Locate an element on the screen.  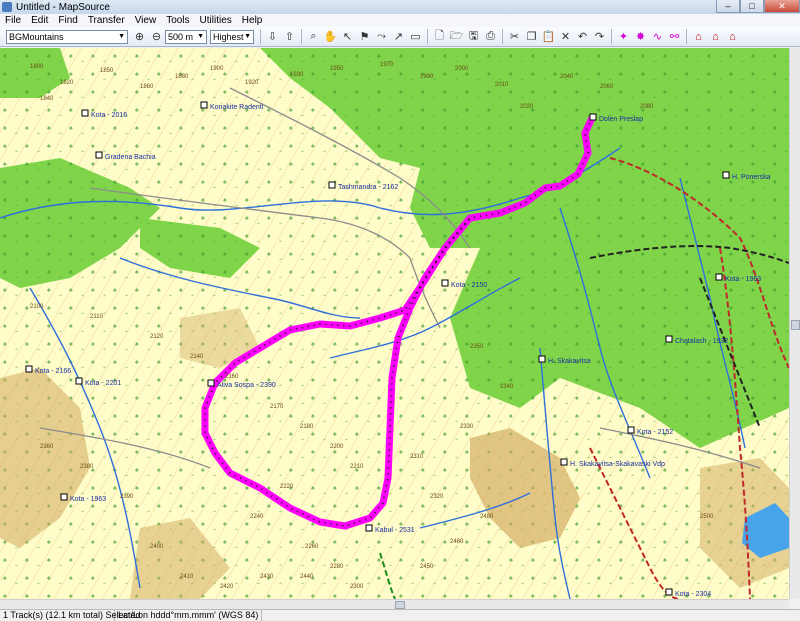
zoom-tool-icon: ⌕ is located at coordinates (313, 37).